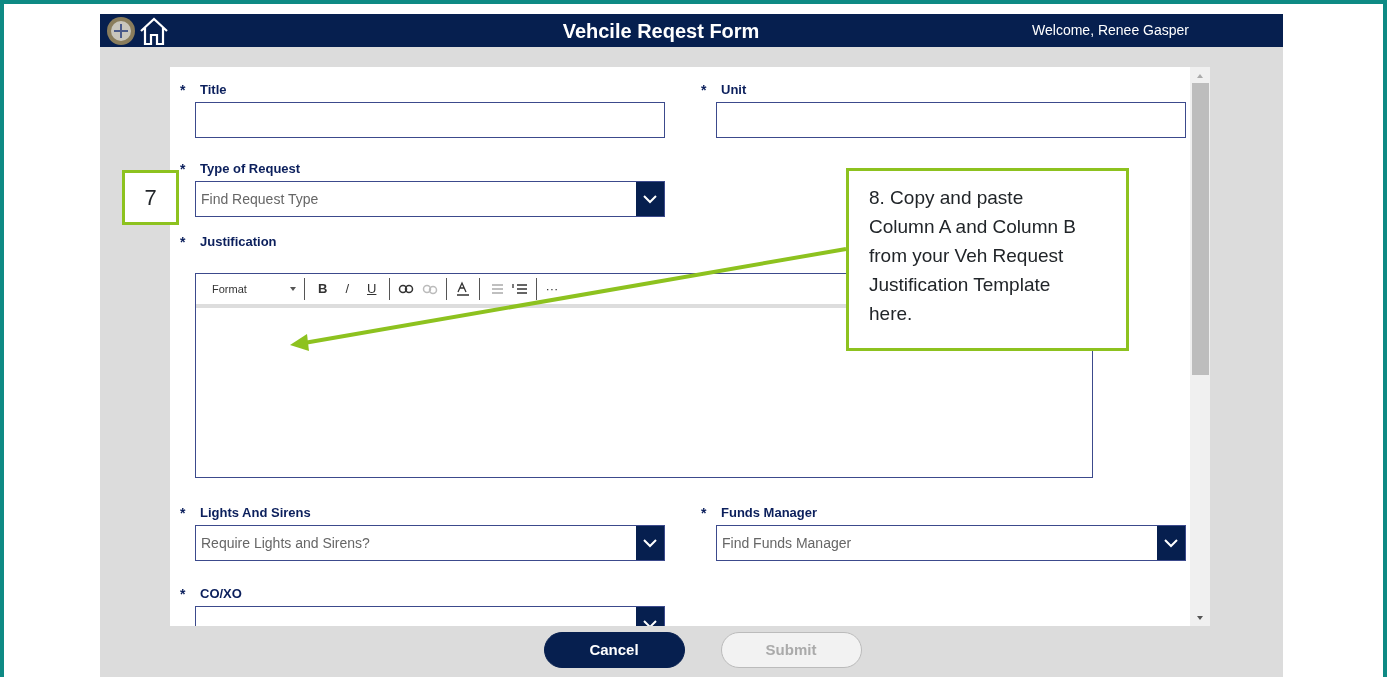  What do you see at coordinates (1200, 346) in the screenshot?
I see `scrollbar` at bounding box center [1200, 346].